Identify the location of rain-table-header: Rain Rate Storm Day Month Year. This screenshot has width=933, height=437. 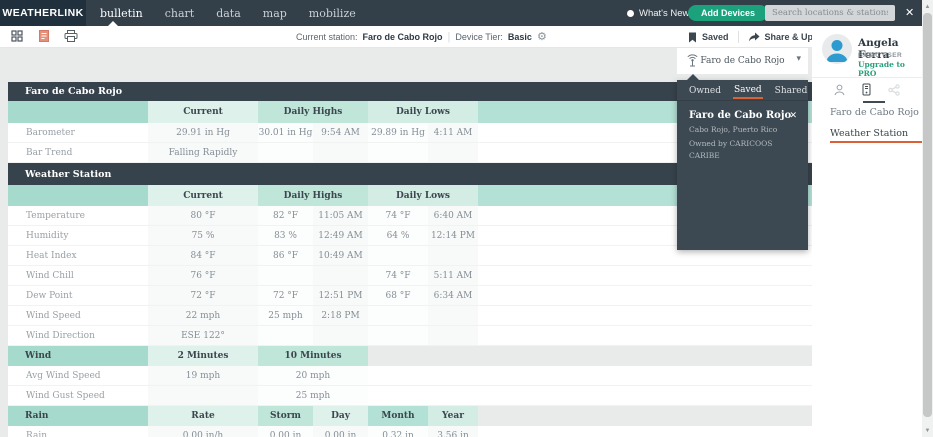
(410, 416).